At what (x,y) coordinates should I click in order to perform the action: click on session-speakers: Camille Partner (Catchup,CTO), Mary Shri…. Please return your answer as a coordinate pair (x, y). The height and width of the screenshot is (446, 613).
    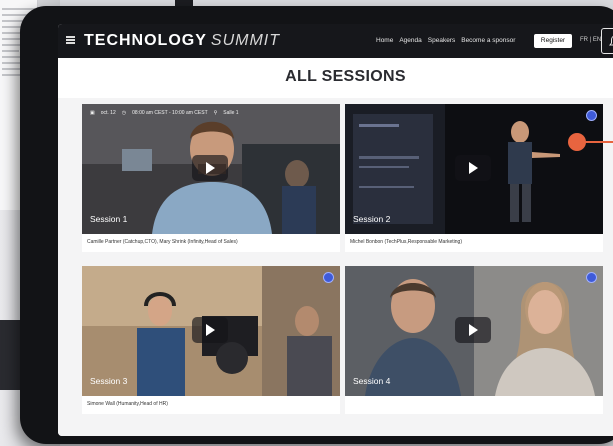
    Looking at the image, I should click on (162, 242).